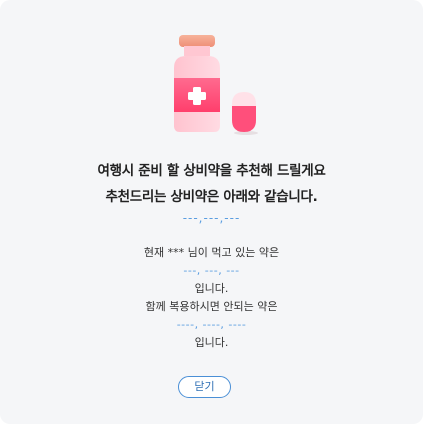  I want to click on headline-line-2: 추천드리는 상비약은 아래와 같습니다., so click(211, 197).